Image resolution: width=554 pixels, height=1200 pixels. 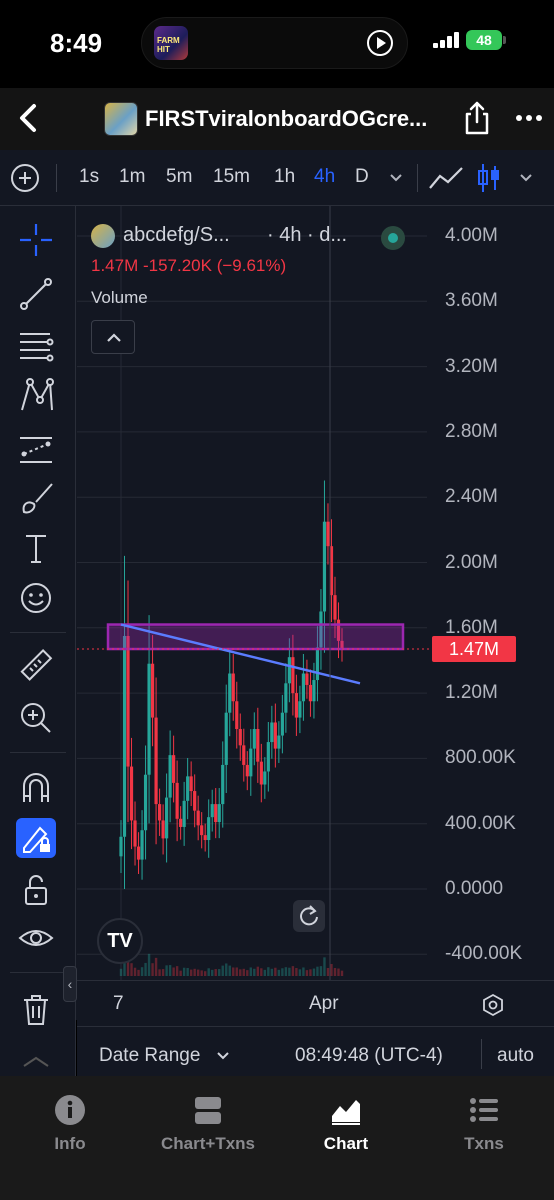 What do you see at coordinates (36, 838) in the screenshot?
I see `stay-in-drawing-mode-tool` at bounding box center [36, 838].